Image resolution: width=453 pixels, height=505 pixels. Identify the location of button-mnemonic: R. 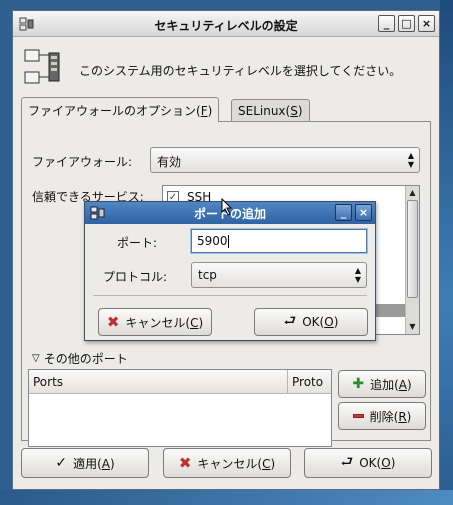
(402, 416).